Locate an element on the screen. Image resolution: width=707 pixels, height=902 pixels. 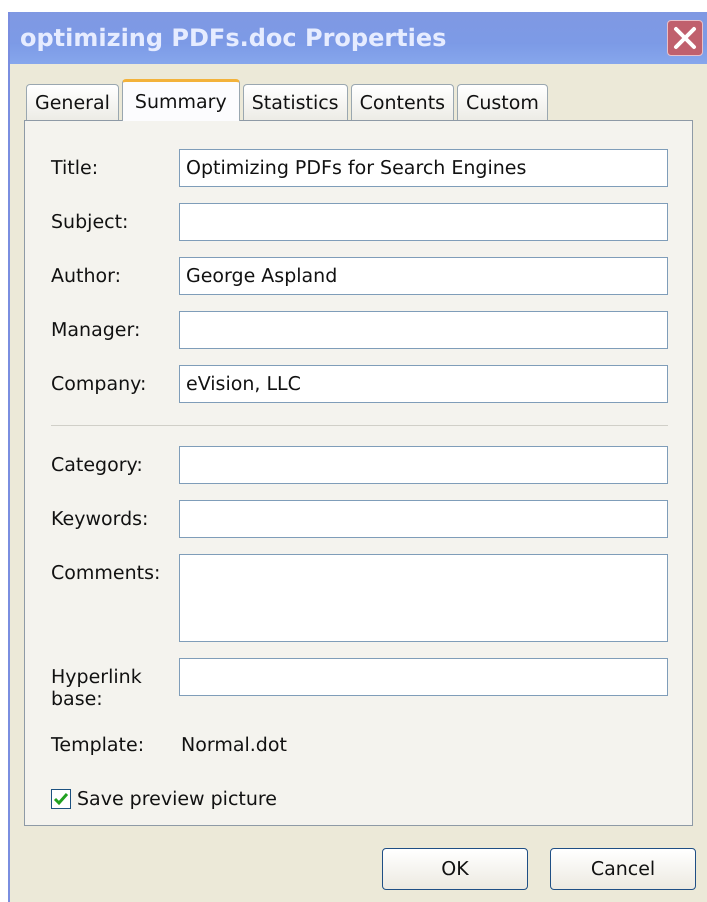
text-field: eVision, LLC is located at coordinates (423, 384).